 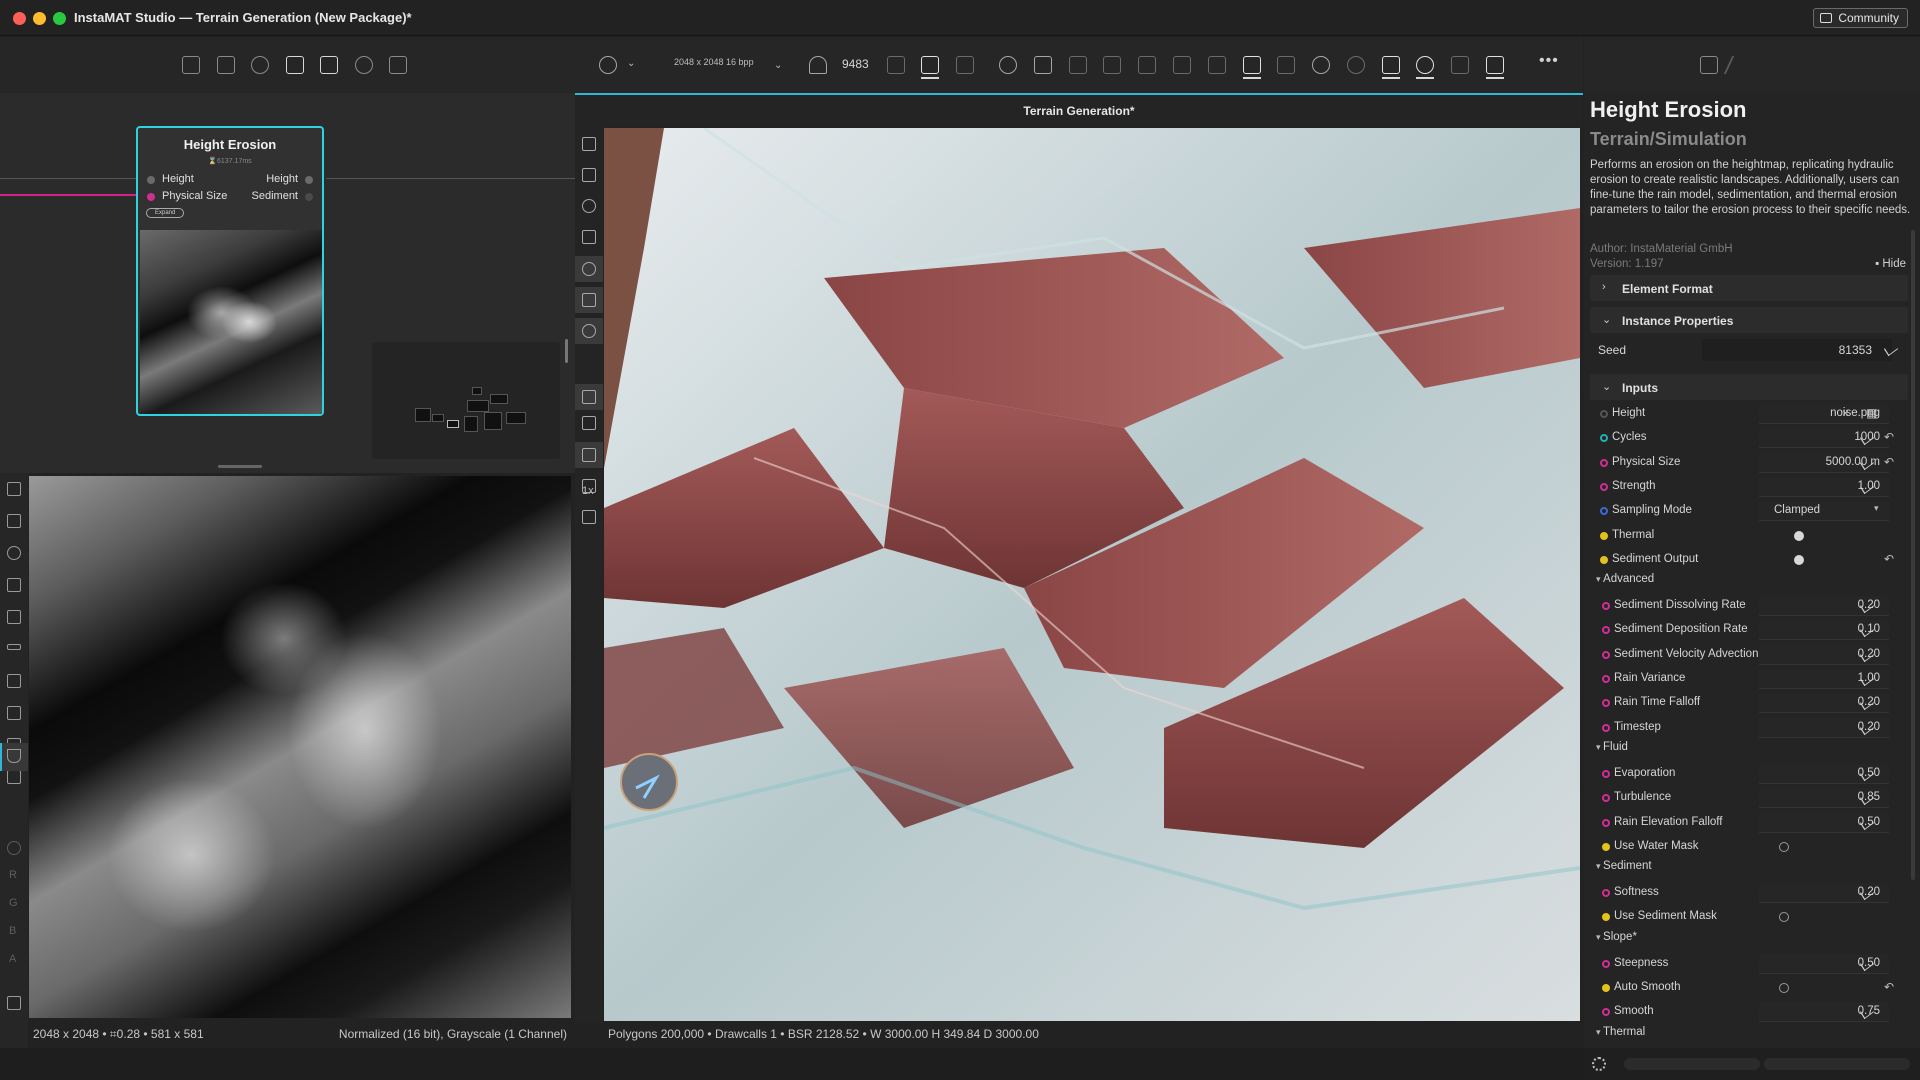 What do you see at coordinates (1876, 508) in the screenshot?
I see `chevron-down-icon: ▾` at bounding box center [1876, 508].